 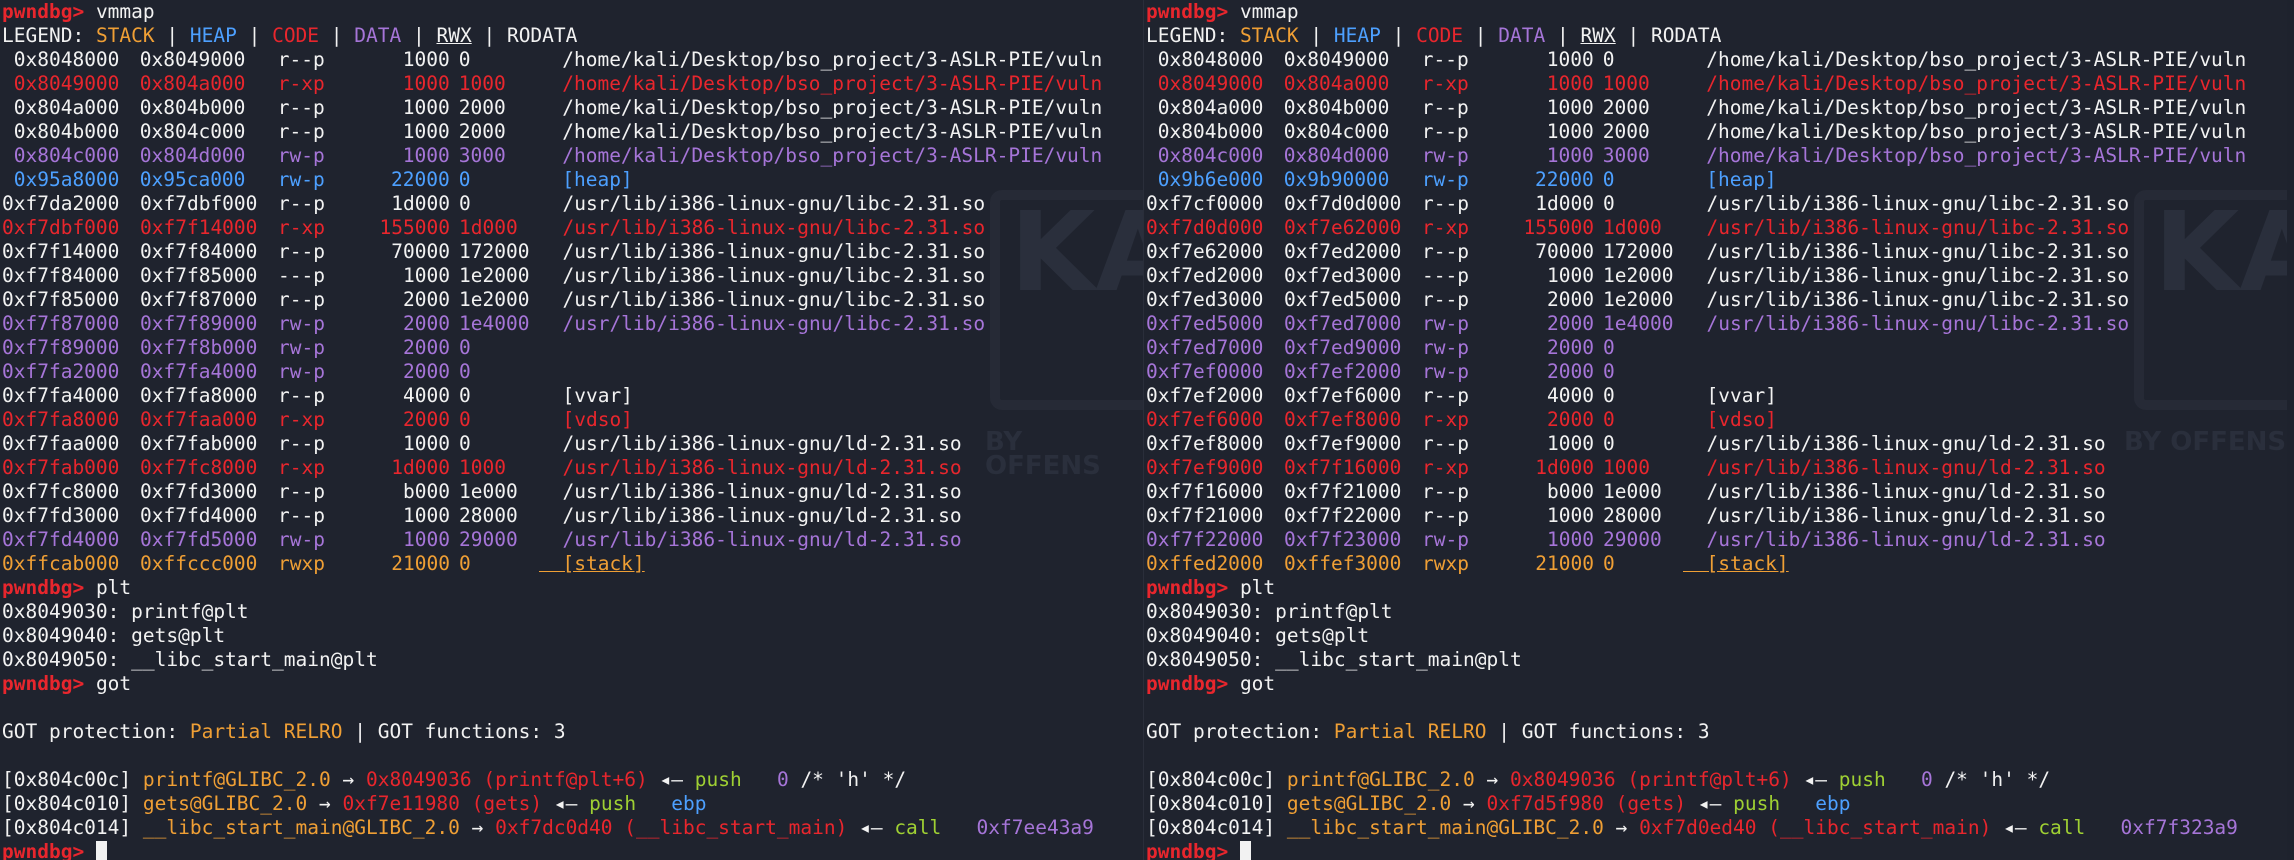 I want to click on plt-entry: 0x8049040: gets@plt, so click(x=1258, y=635).